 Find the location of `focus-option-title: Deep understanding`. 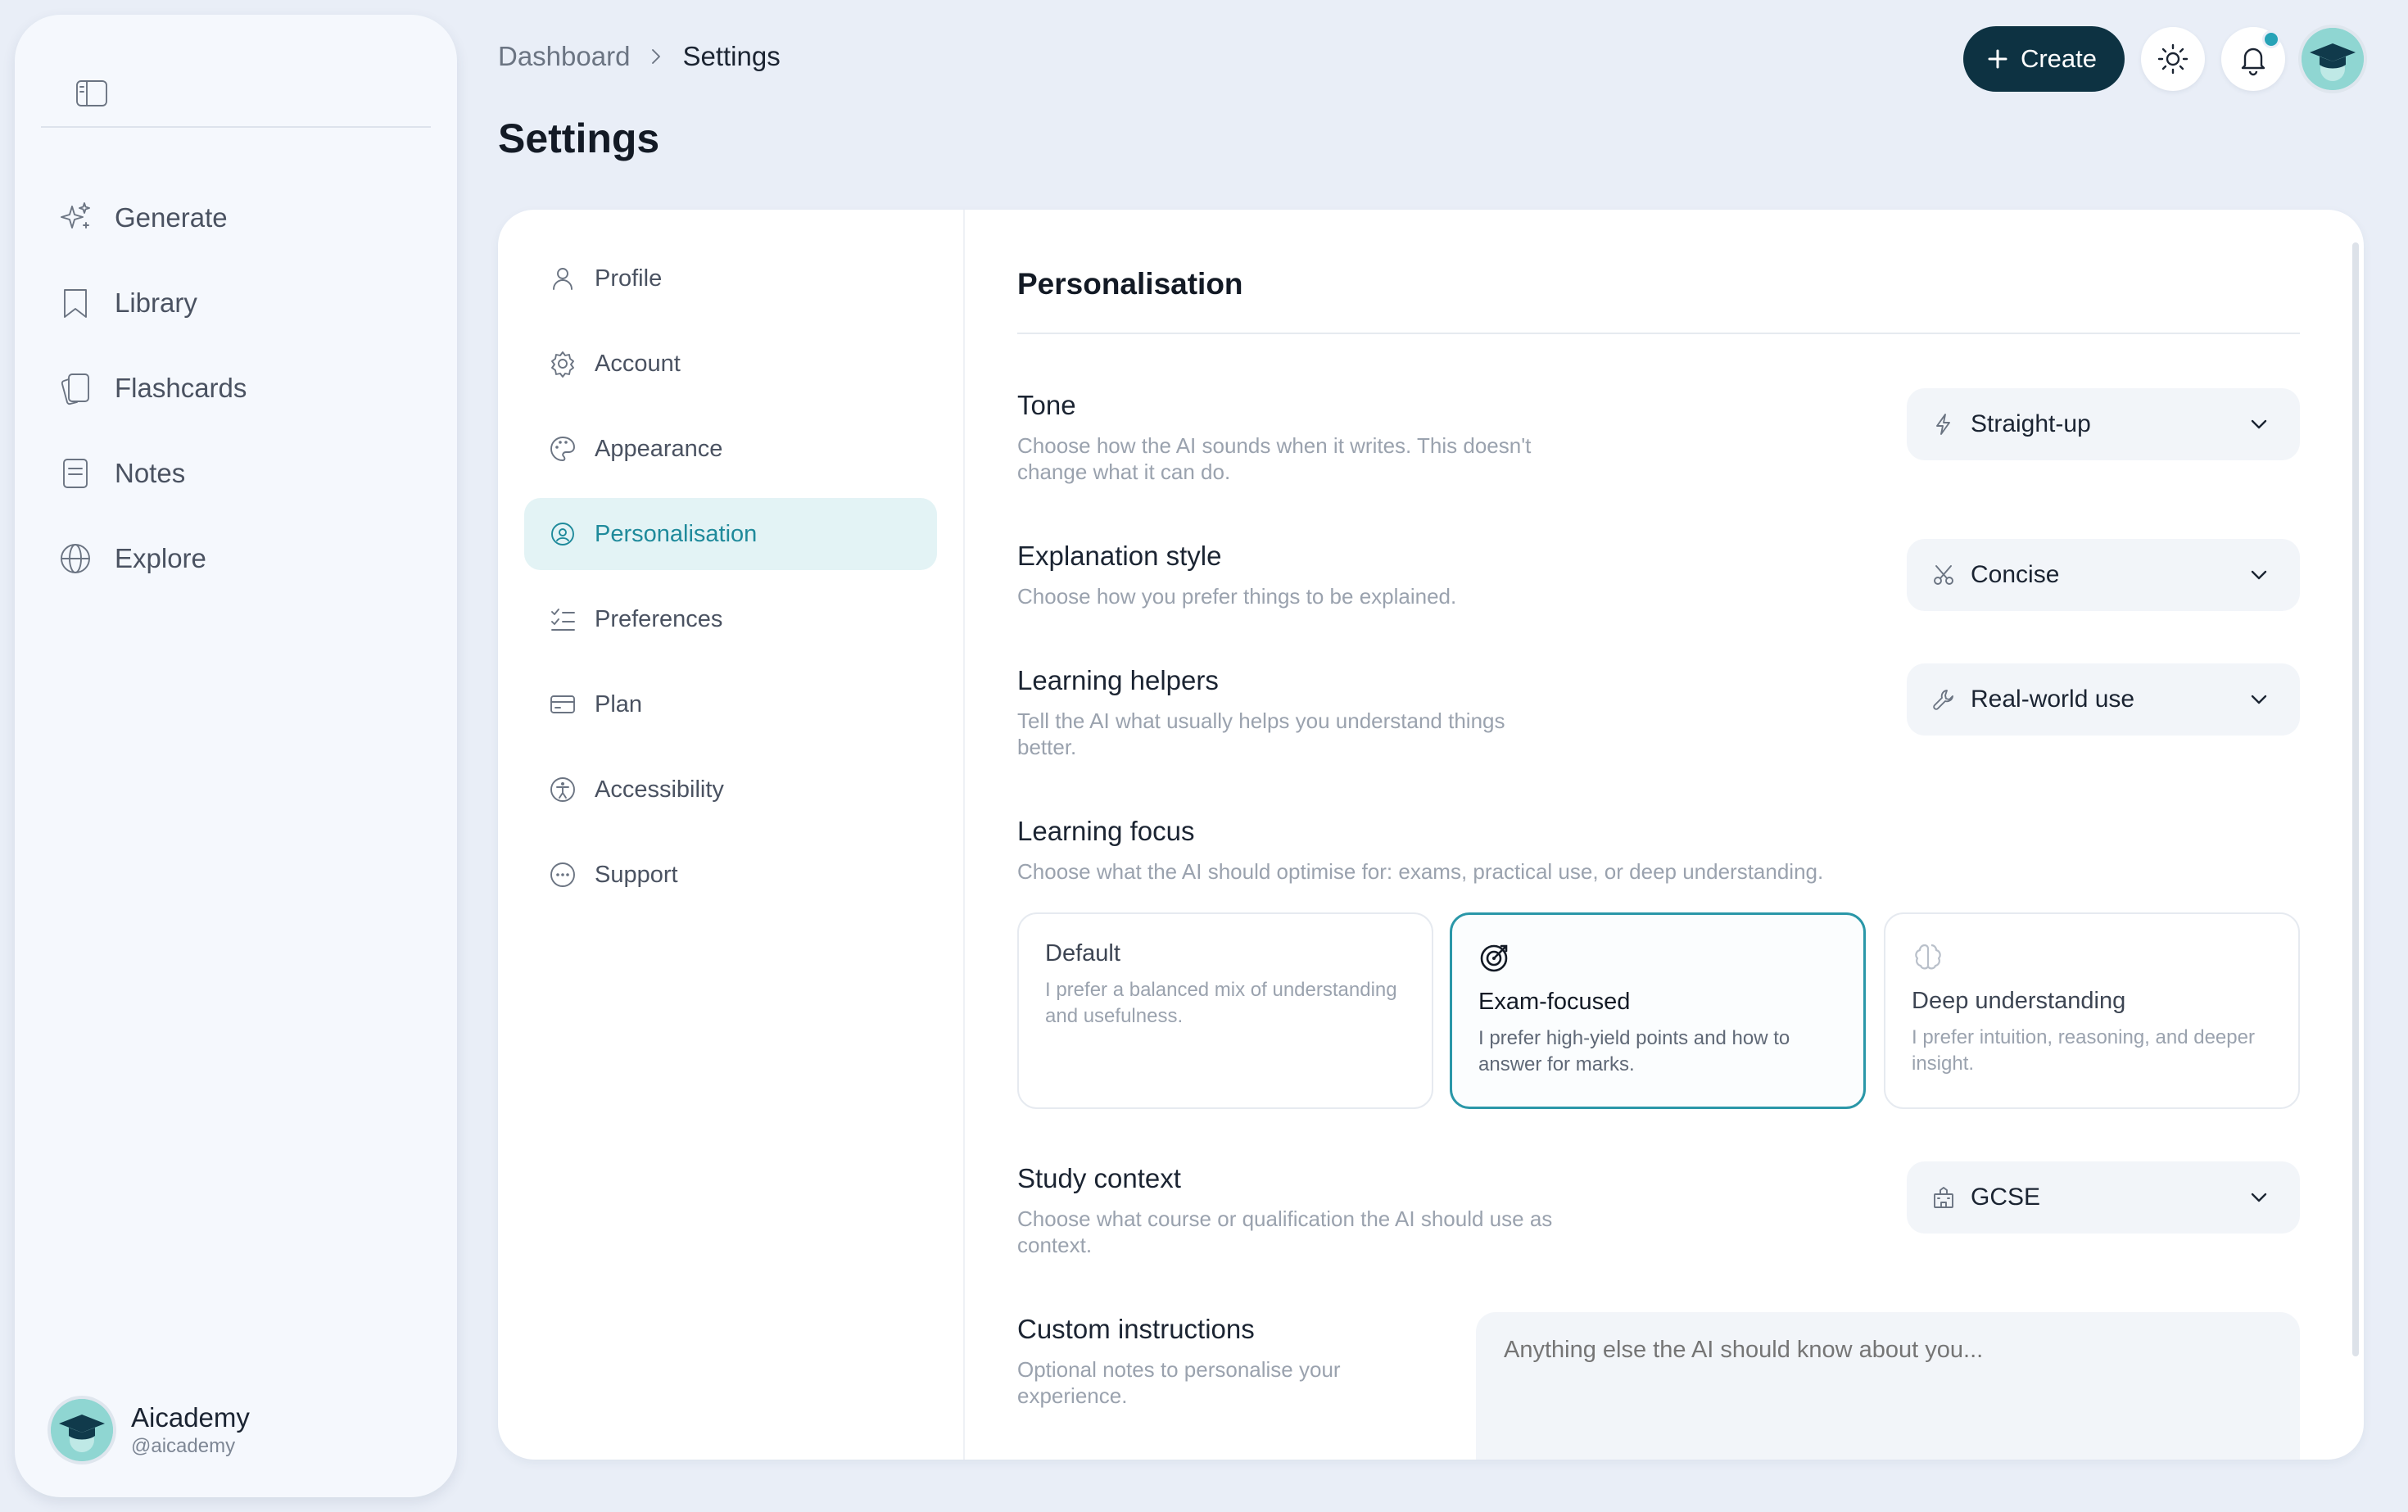

focus-option-title: Deep understanding is located at coordinates (2019, 1001).